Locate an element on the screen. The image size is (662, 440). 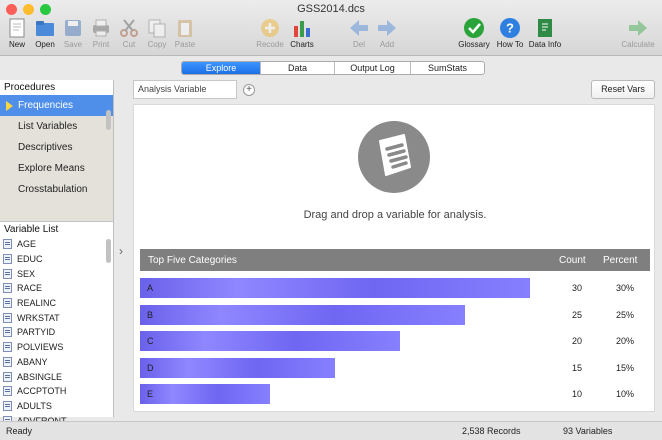
toolbar-datainfo-button: Data Info is located at coordinates (545, 33).